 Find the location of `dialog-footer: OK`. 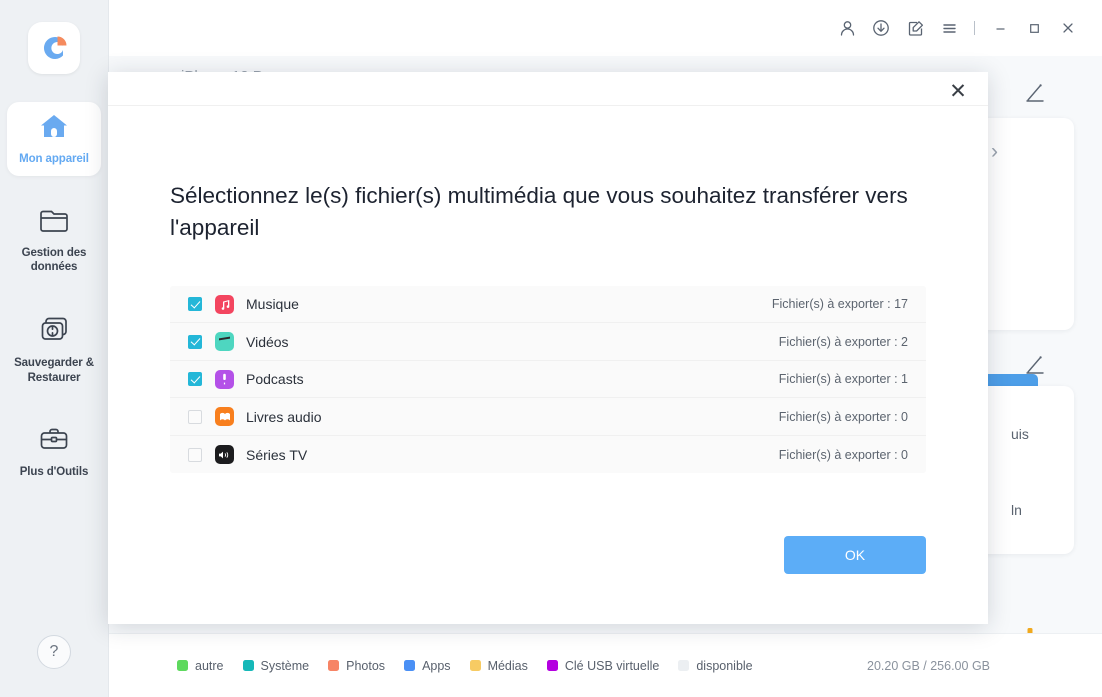

dialog-footer: OK is located at coordinates (548, 576).